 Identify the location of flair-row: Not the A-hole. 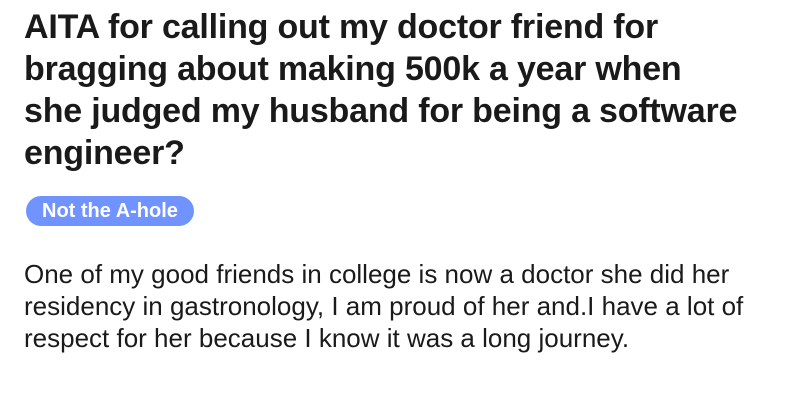
(404, 213).